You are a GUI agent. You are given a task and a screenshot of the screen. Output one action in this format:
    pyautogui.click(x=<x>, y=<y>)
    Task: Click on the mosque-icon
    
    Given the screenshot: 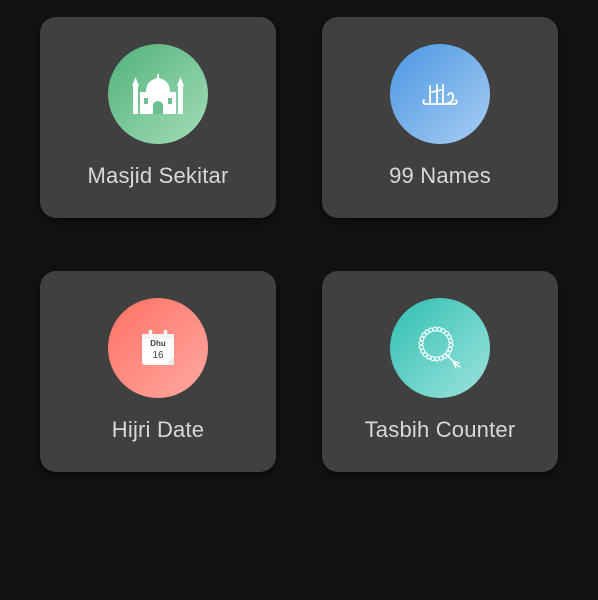 What is the action you would take?
    pyautogui.click(x=158, y=94)
    